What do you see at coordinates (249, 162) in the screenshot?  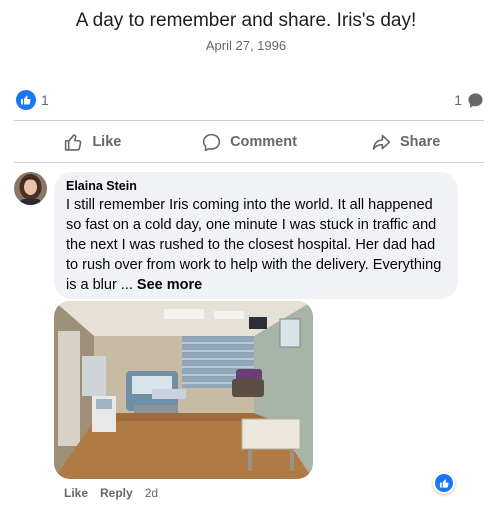 I see `divider-bottom` at bounding box center [249, 162].